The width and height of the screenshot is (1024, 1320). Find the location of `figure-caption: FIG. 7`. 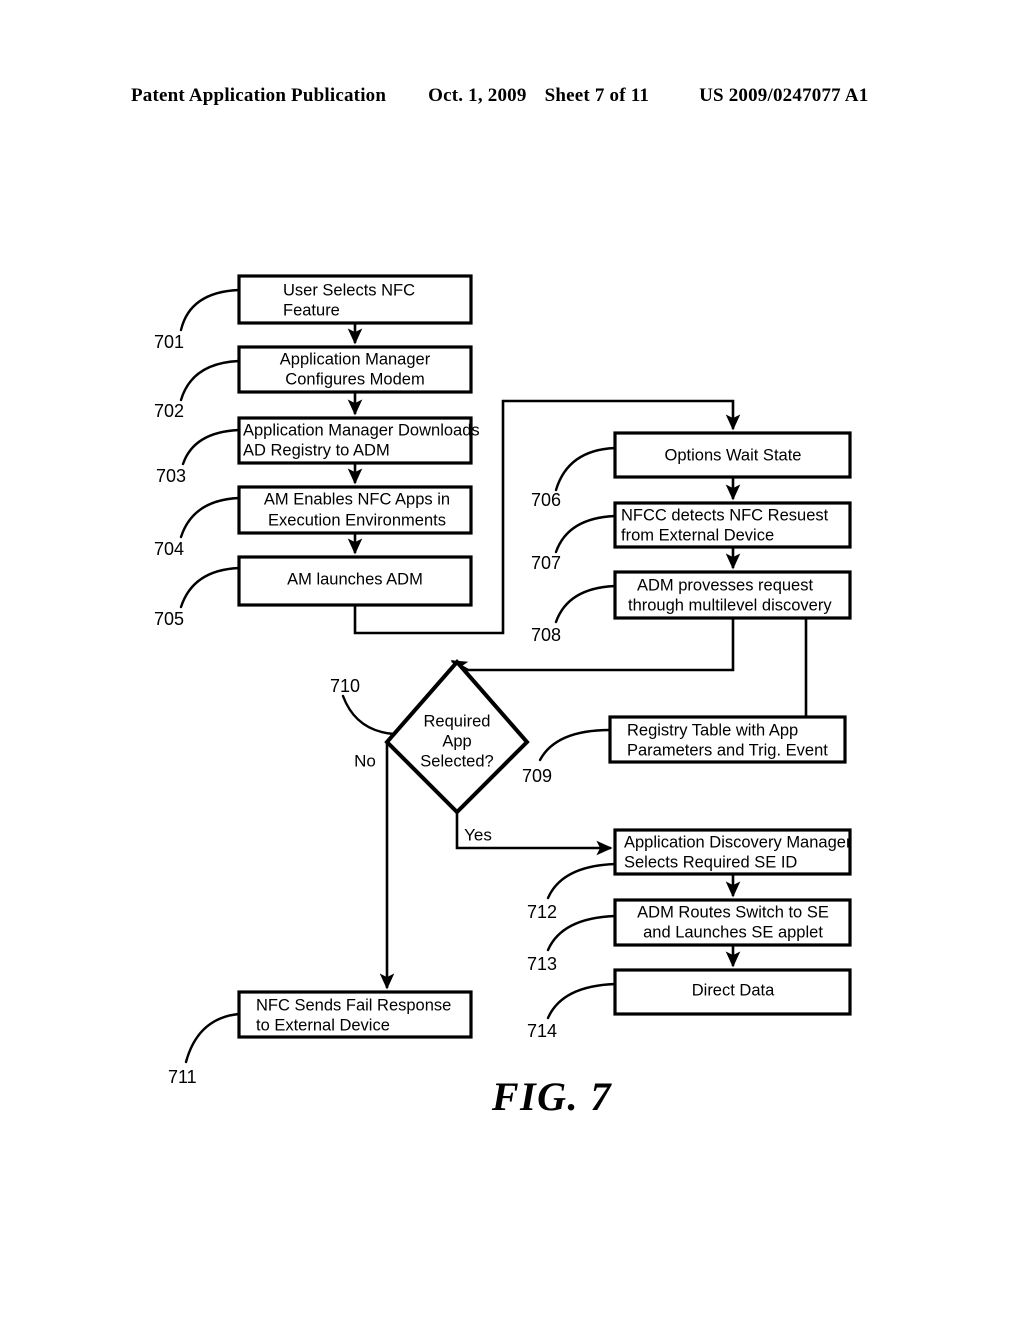

figure-caption: FIG. 7 is located at coordinates (552, 1096).